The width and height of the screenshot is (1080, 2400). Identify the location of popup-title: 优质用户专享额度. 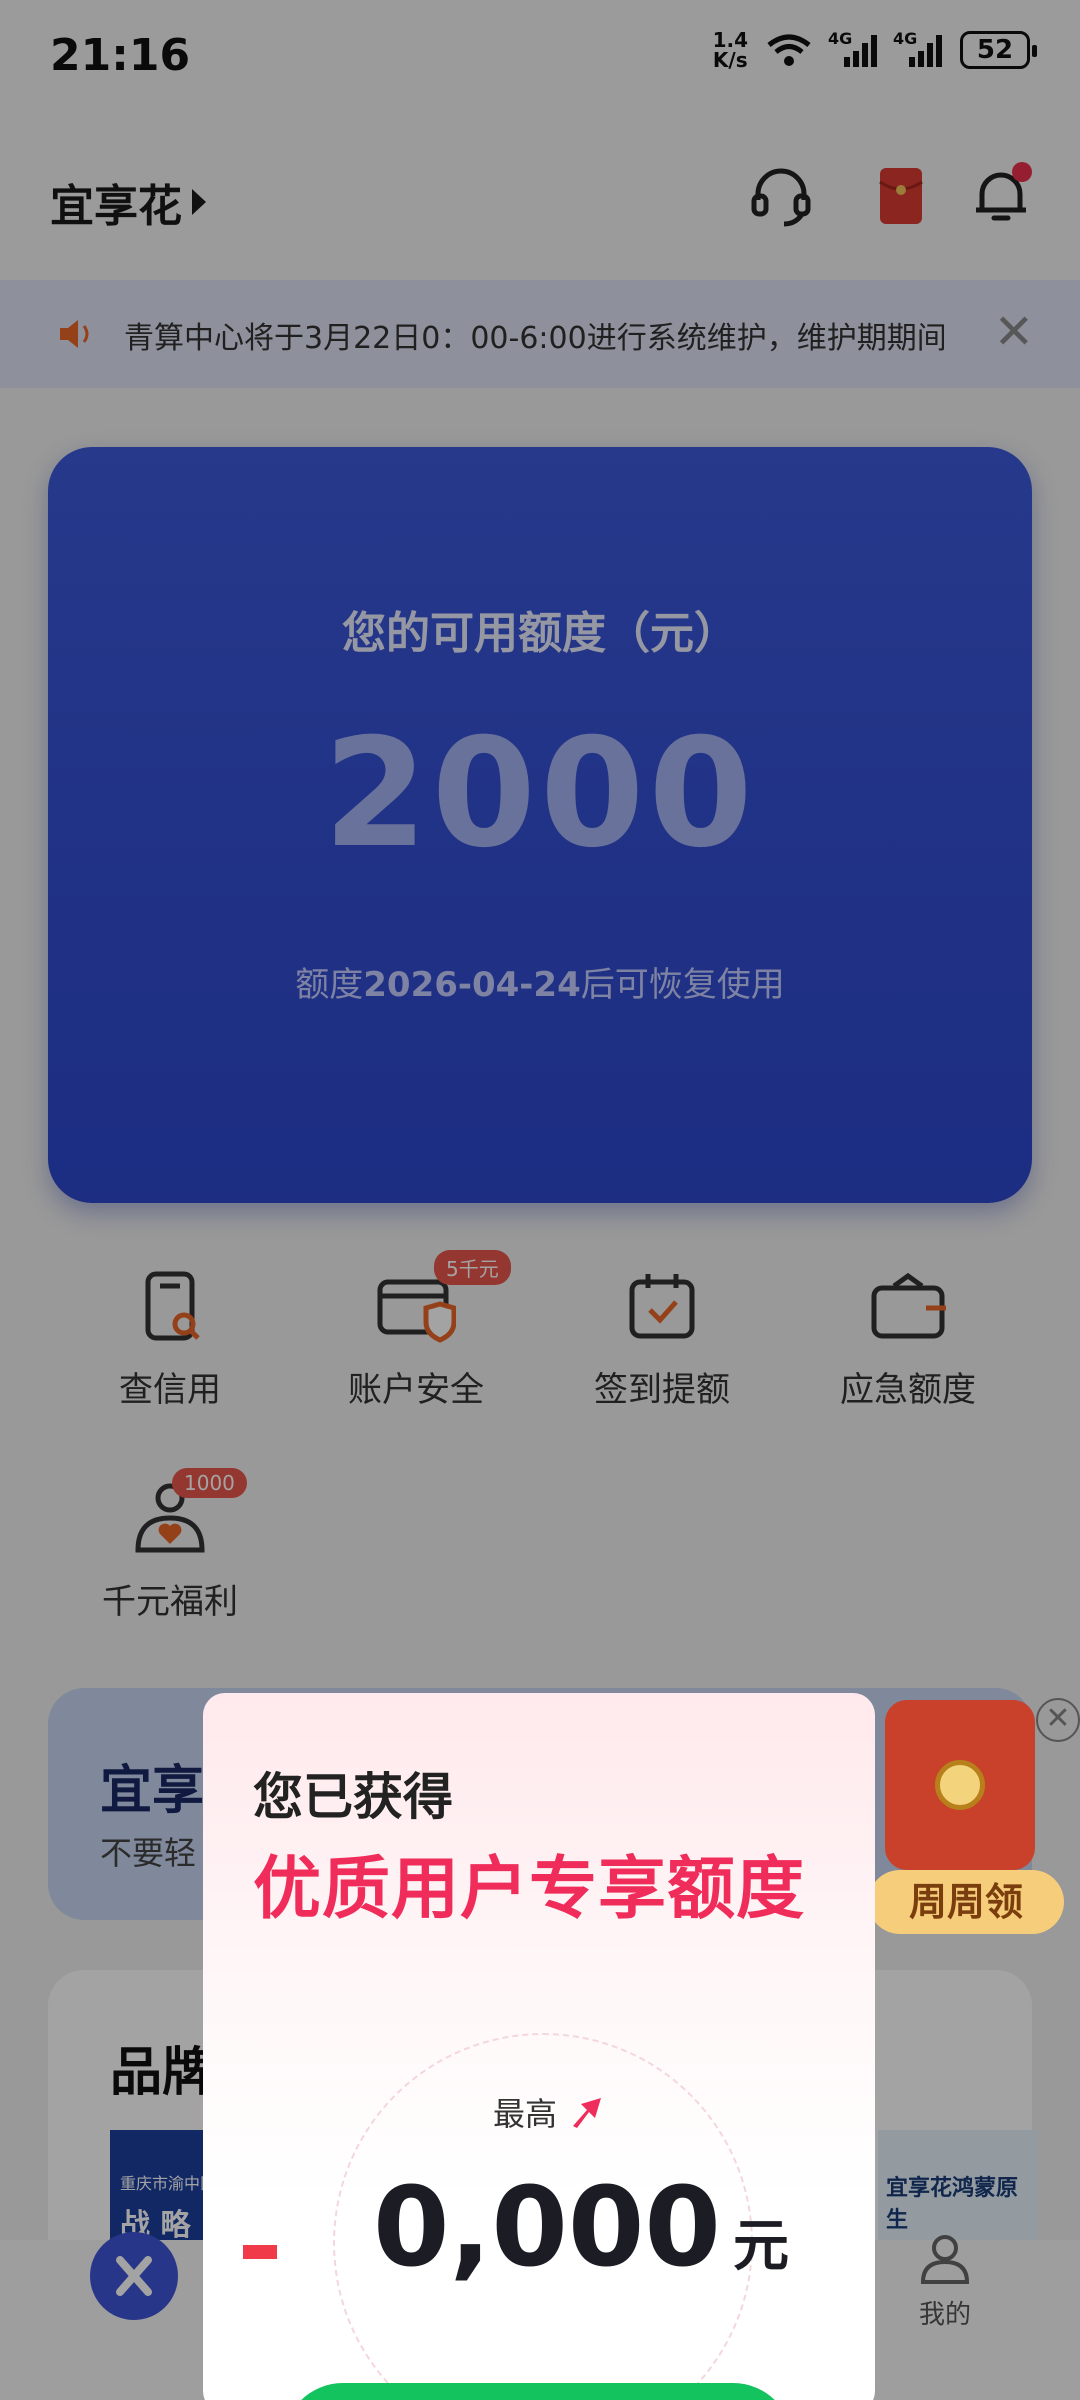
(529, 1889).